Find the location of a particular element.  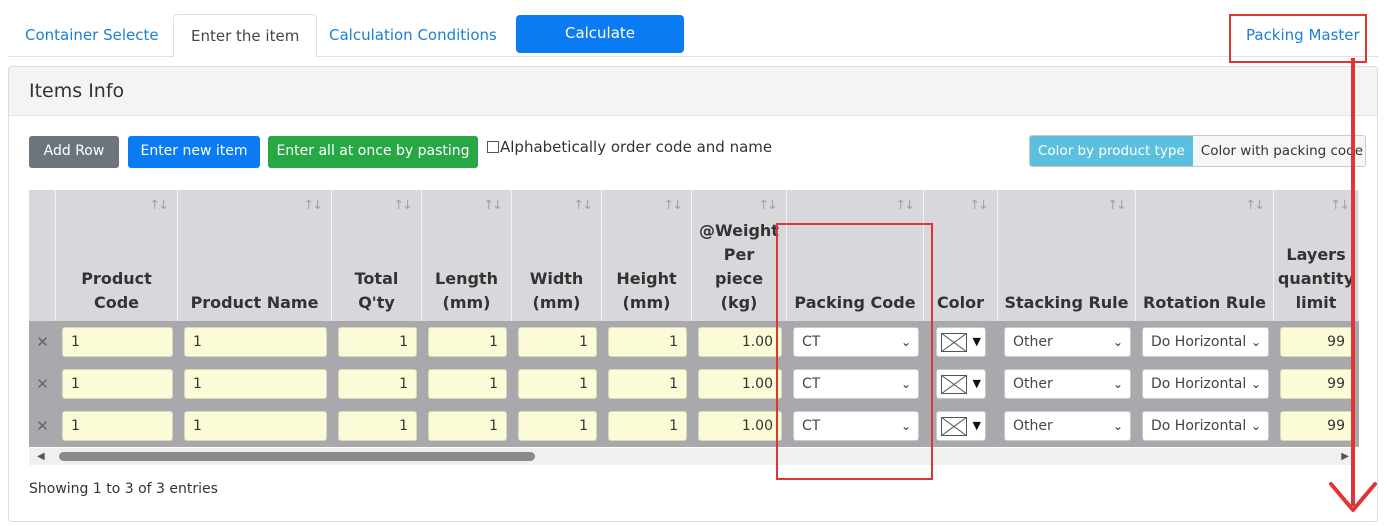

scrollbar-thumb is located at coordinates (297, 456).